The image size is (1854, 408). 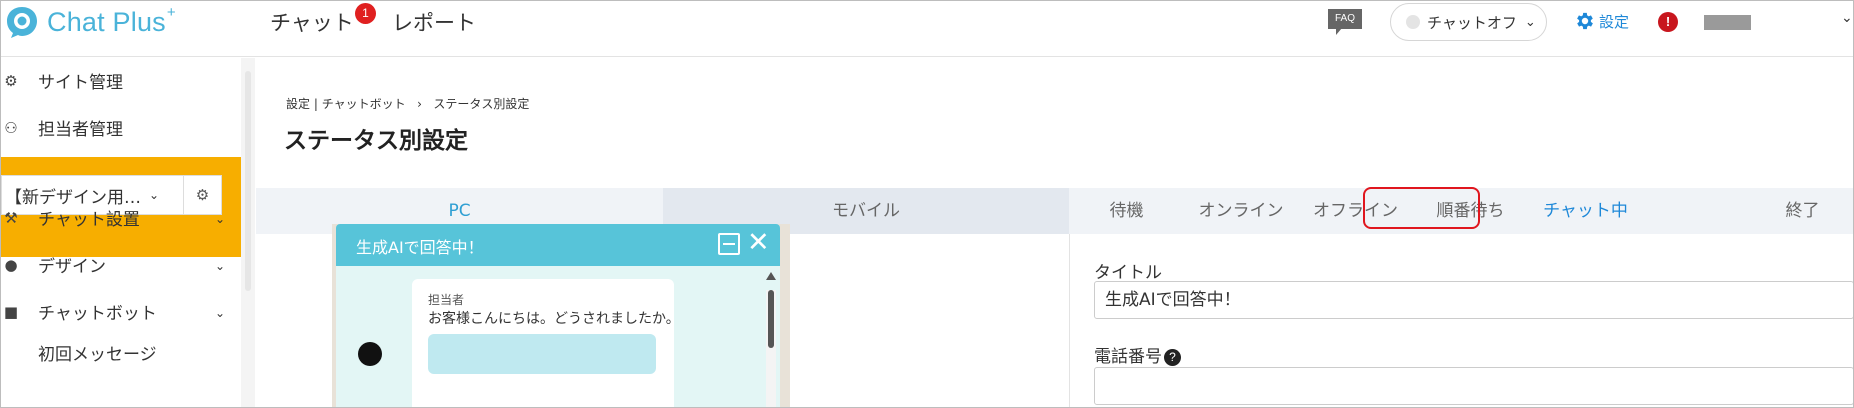 What do you see at coordinates (1614, 21) in the screenshot?
I see `settings-label: 設定` at bounding box center [1614, 21].